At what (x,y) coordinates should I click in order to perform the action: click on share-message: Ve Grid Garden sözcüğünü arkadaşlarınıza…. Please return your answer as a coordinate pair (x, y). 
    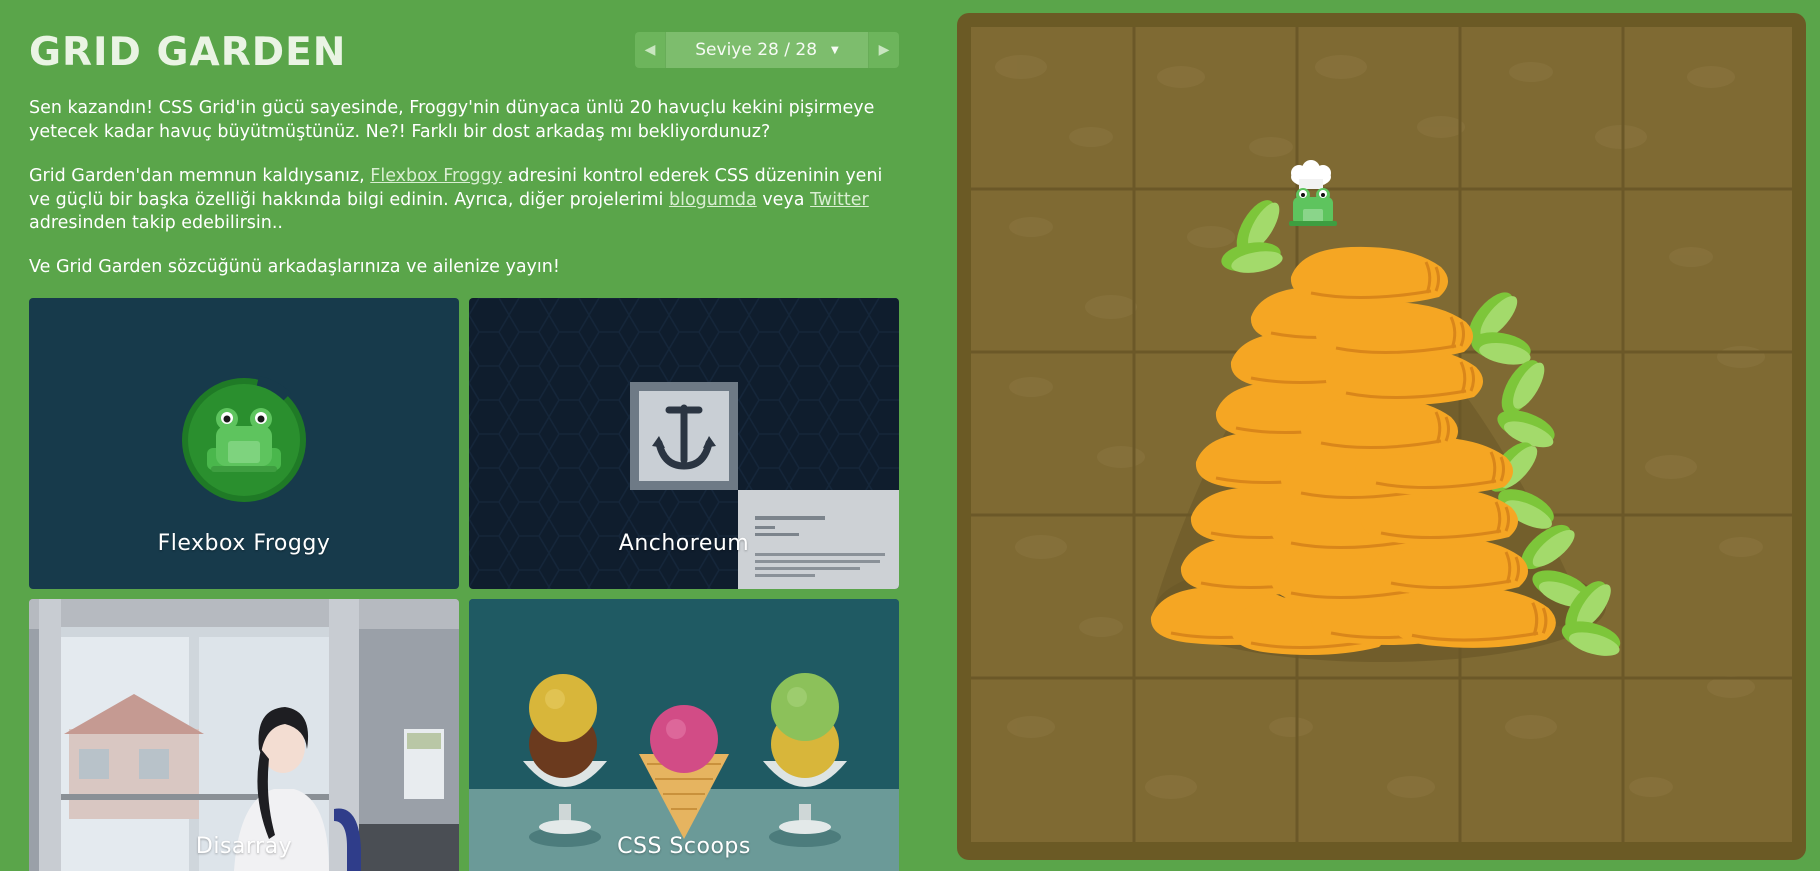
    Looking at the image, I should click on (294, 267).